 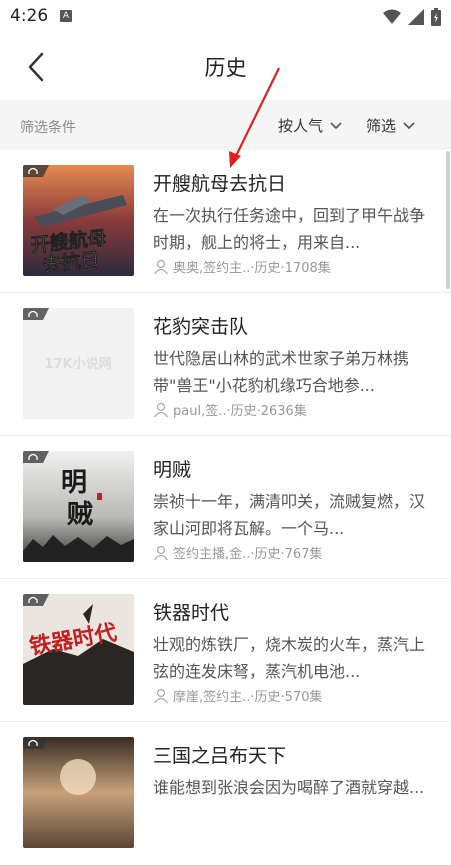 What do you see at coordinates (416, 17) in the screenshot?
I see `signal-icon` at bounding box center [416, 17].